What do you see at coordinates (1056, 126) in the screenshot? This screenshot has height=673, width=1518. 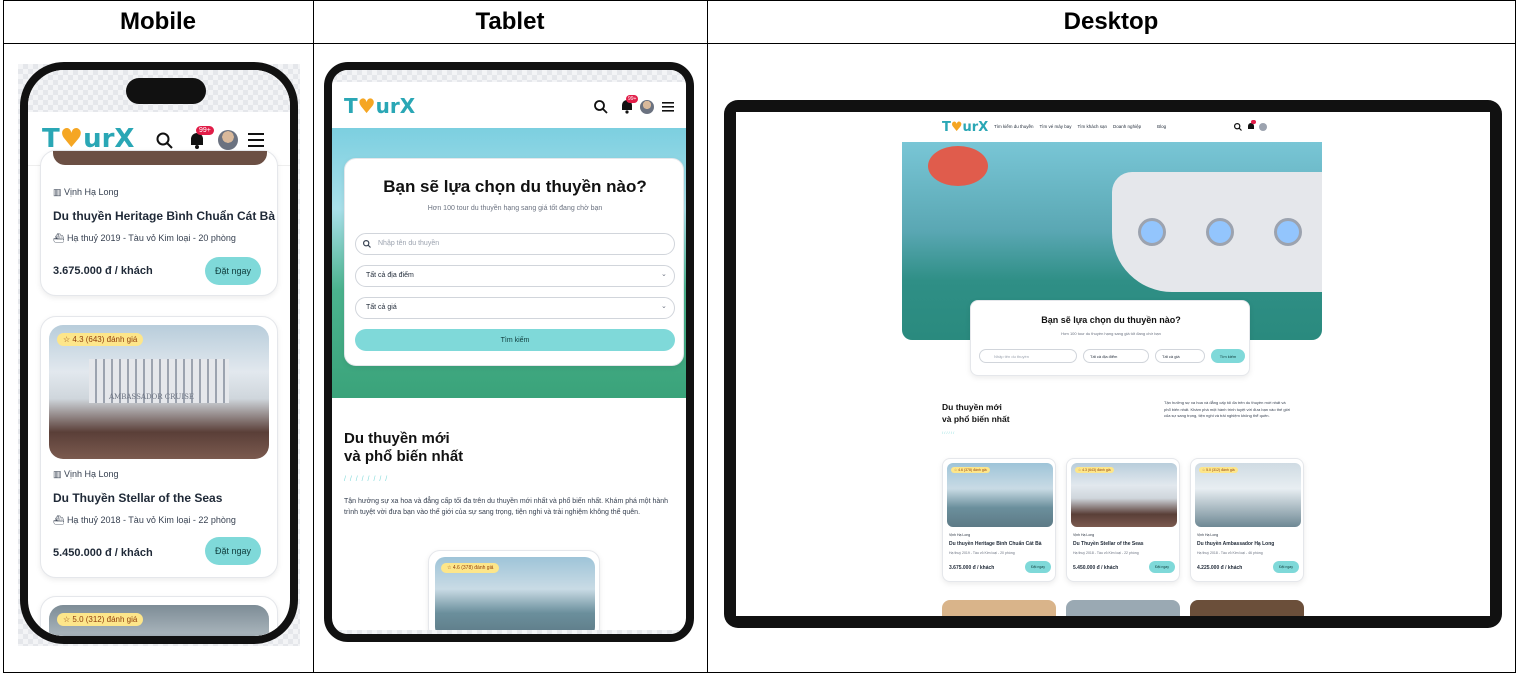 I see `nav-item: Tìm vé máy bay` at bounding box center [1056, 126].